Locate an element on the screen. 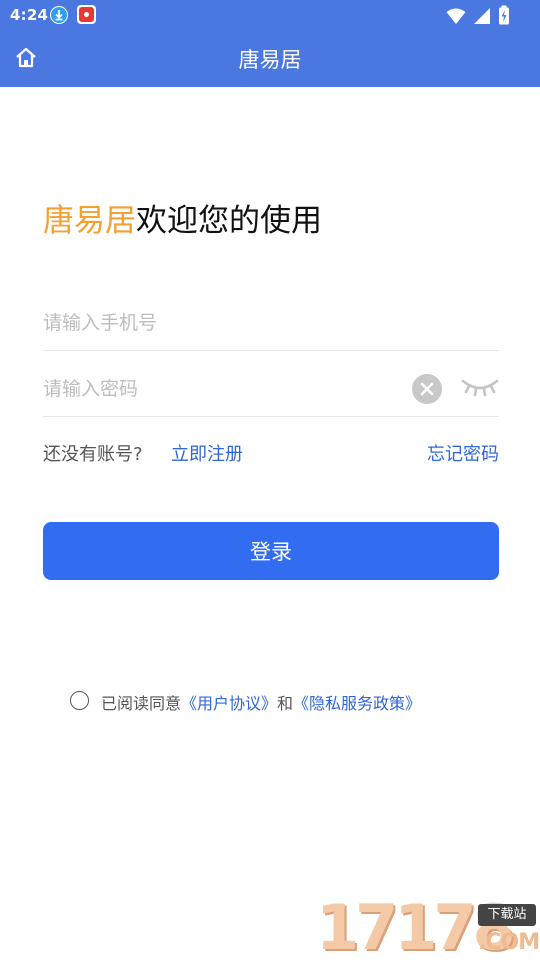 The height and width of the screenshot is (960, 540). welcome-text: 欢迎您的使用 is located at coordinates (229, 221).